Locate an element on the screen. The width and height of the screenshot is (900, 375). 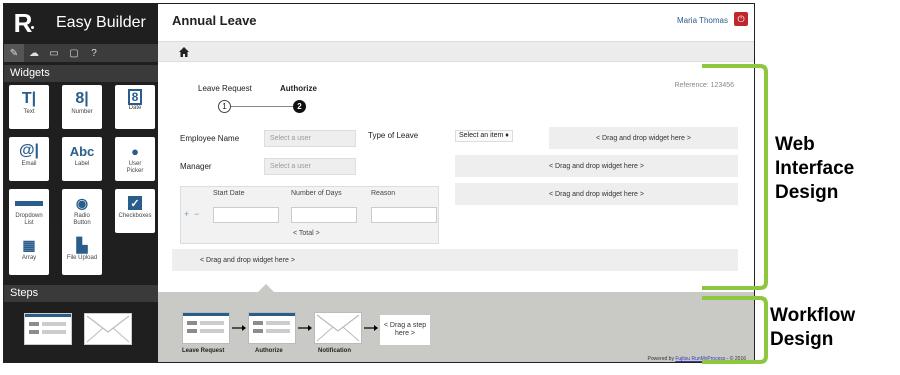
logo: R is located at coordinates (23, 23).